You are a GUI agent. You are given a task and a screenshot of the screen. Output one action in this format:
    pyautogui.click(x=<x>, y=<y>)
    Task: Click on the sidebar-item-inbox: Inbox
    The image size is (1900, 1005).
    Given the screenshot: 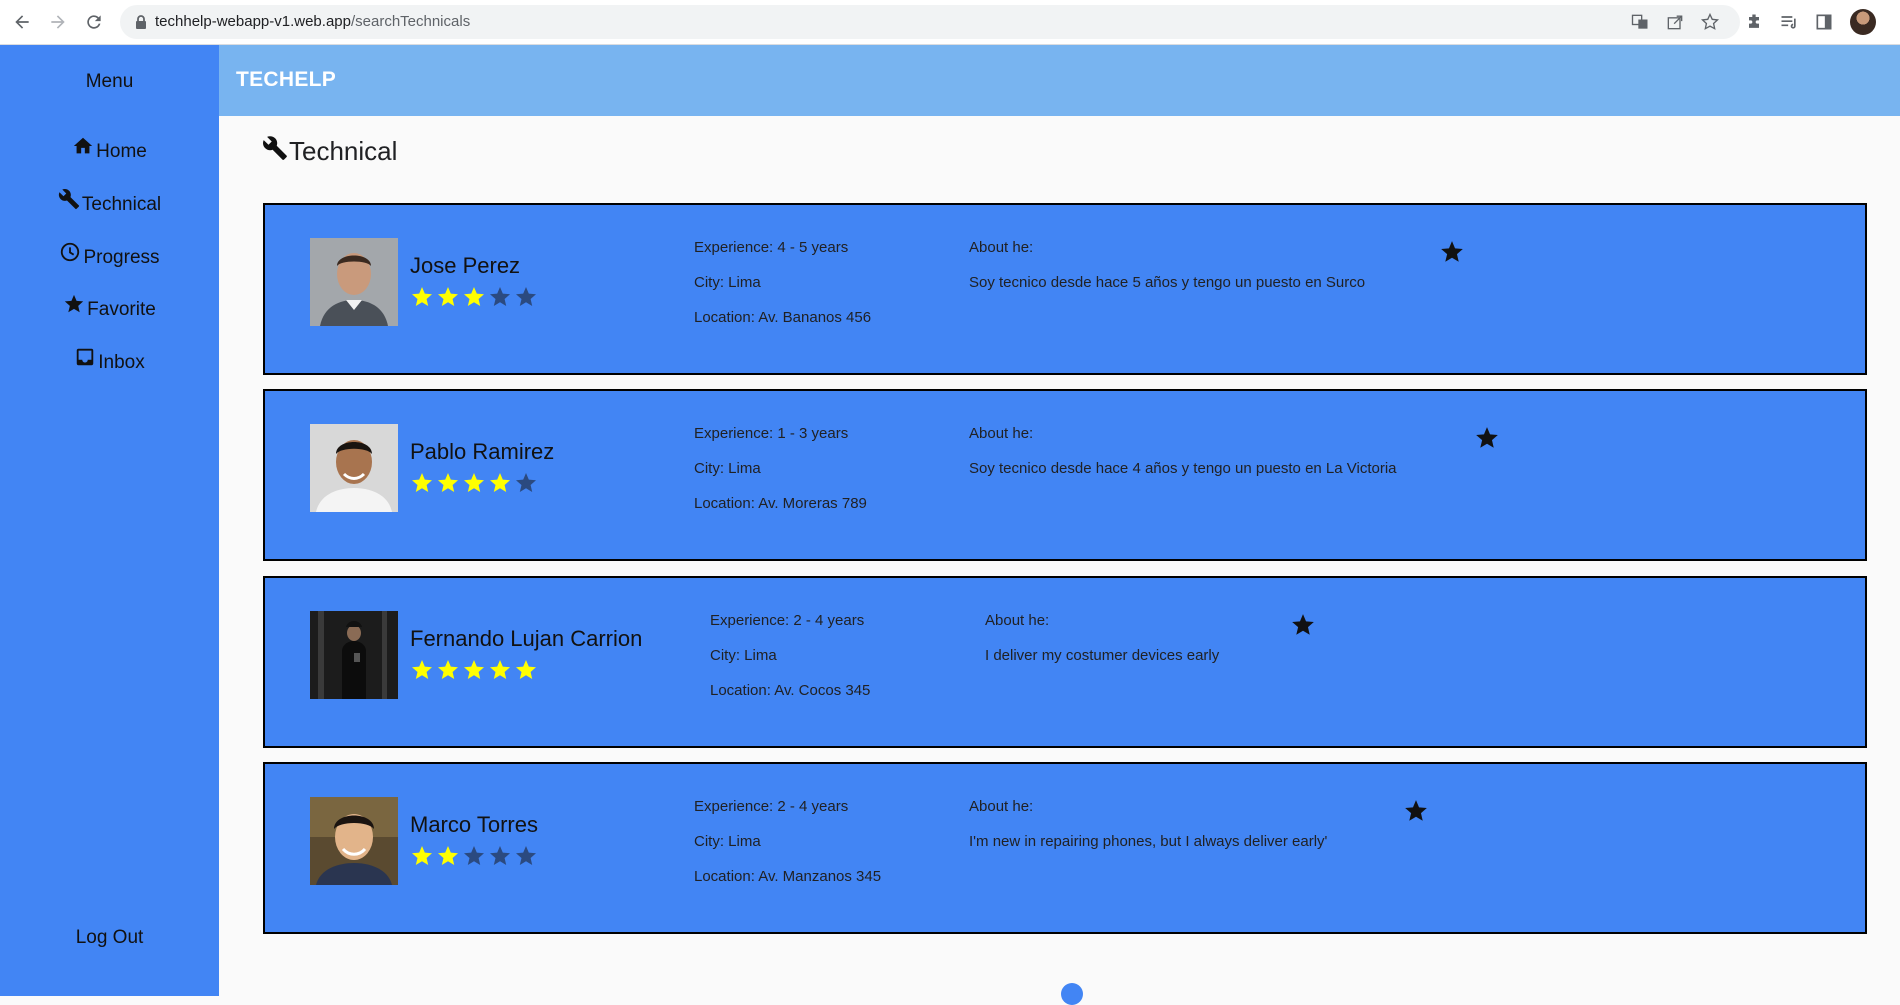 What is the action you would take?
    pyautogui.click(x=109, y=363)
    